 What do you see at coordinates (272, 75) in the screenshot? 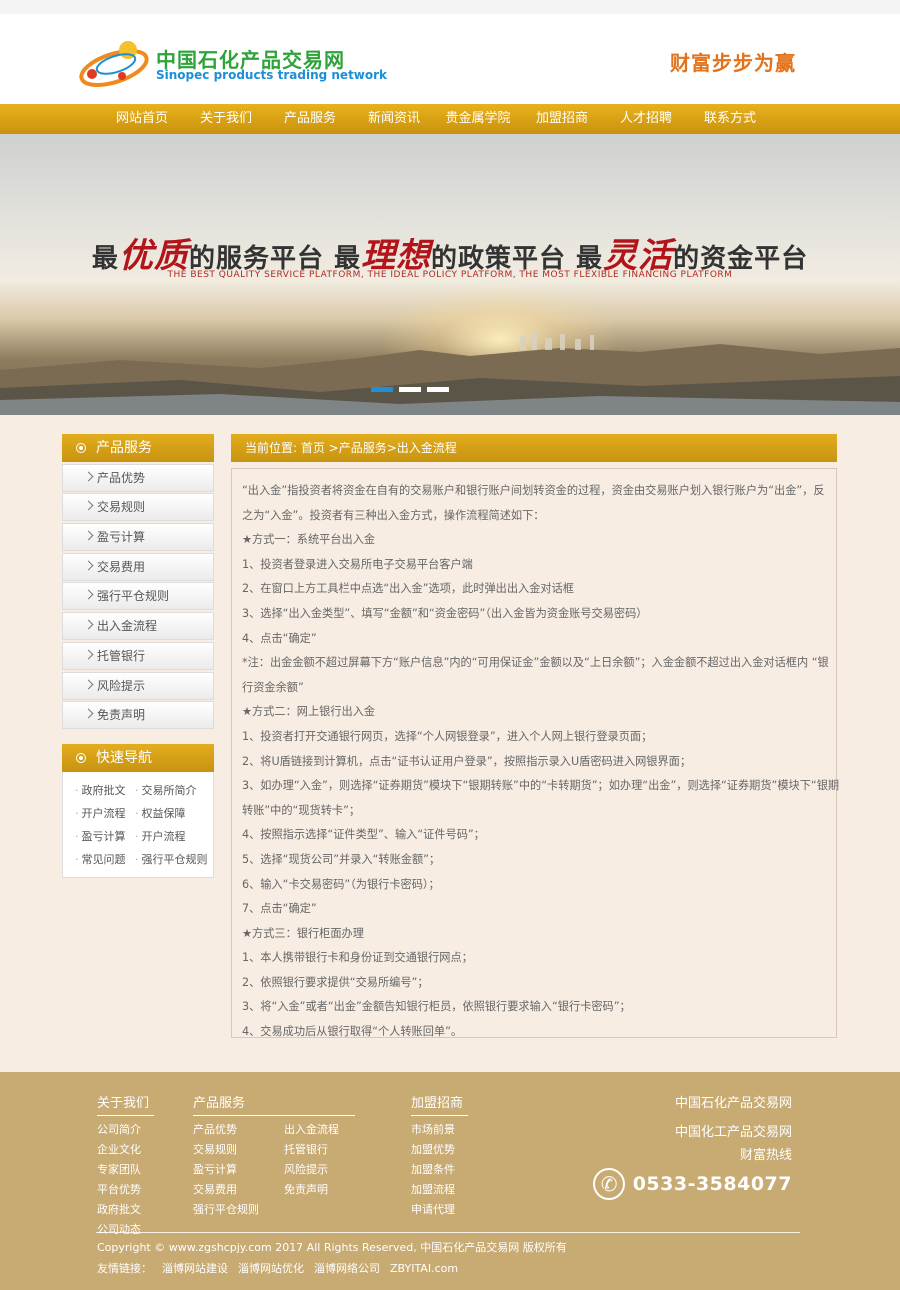
I see `logo-english-name: Sinopec products trading network` at bounding box center [272, 75].